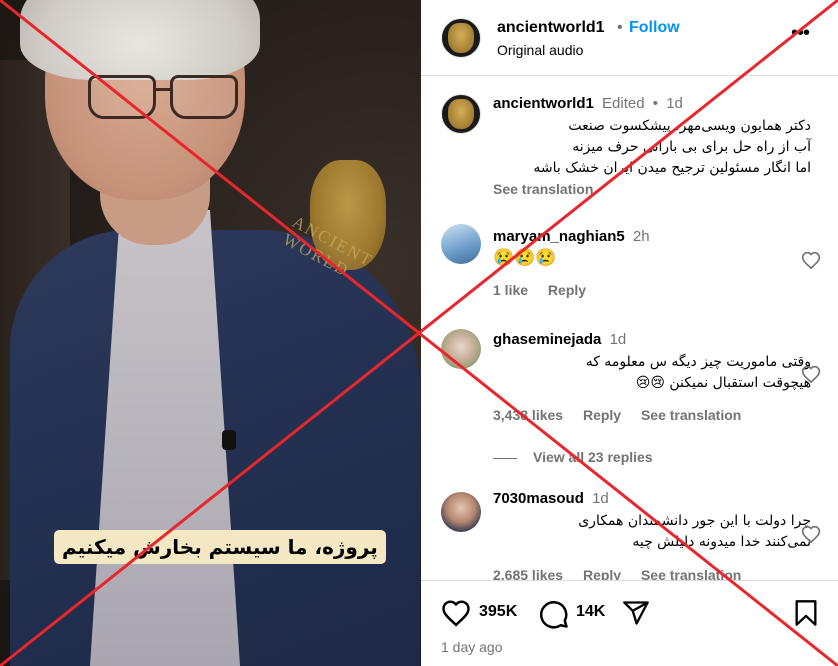 Image resolution: width=838 pixels, height=666 pixels. I want to click on replies-divider, so click(505, 458).